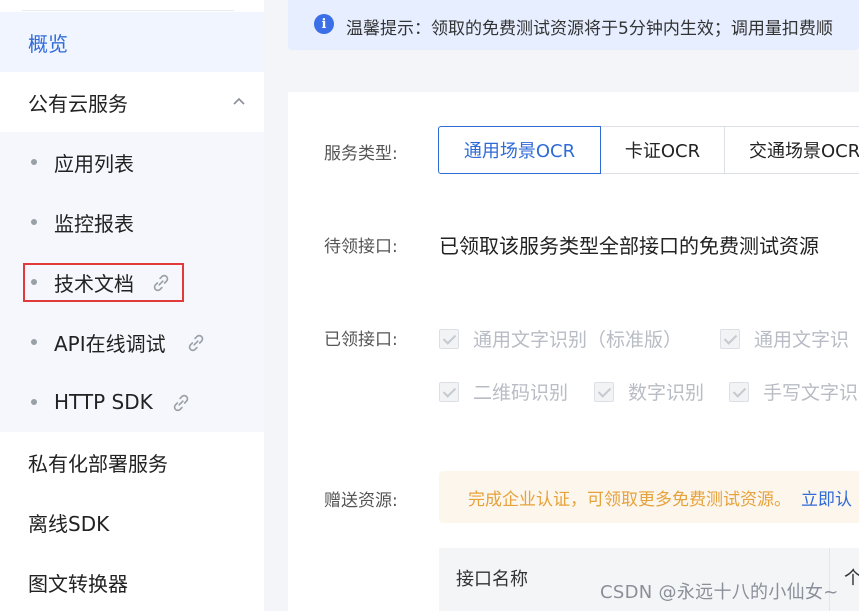  Describe the element at coordinates (132, 42) in the screenshot. I see `sidebar-item-overview: 概览` at that location.